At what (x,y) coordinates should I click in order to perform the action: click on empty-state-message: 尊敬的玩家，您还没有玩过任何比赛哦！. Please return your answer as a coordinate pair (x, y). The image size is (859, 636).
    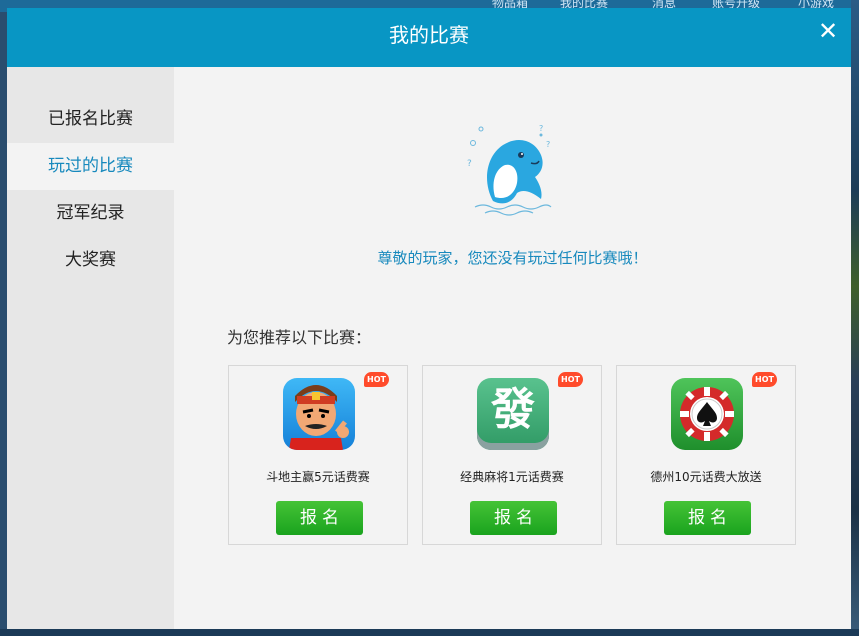
    Looking at the image, I should click on (512, 258).